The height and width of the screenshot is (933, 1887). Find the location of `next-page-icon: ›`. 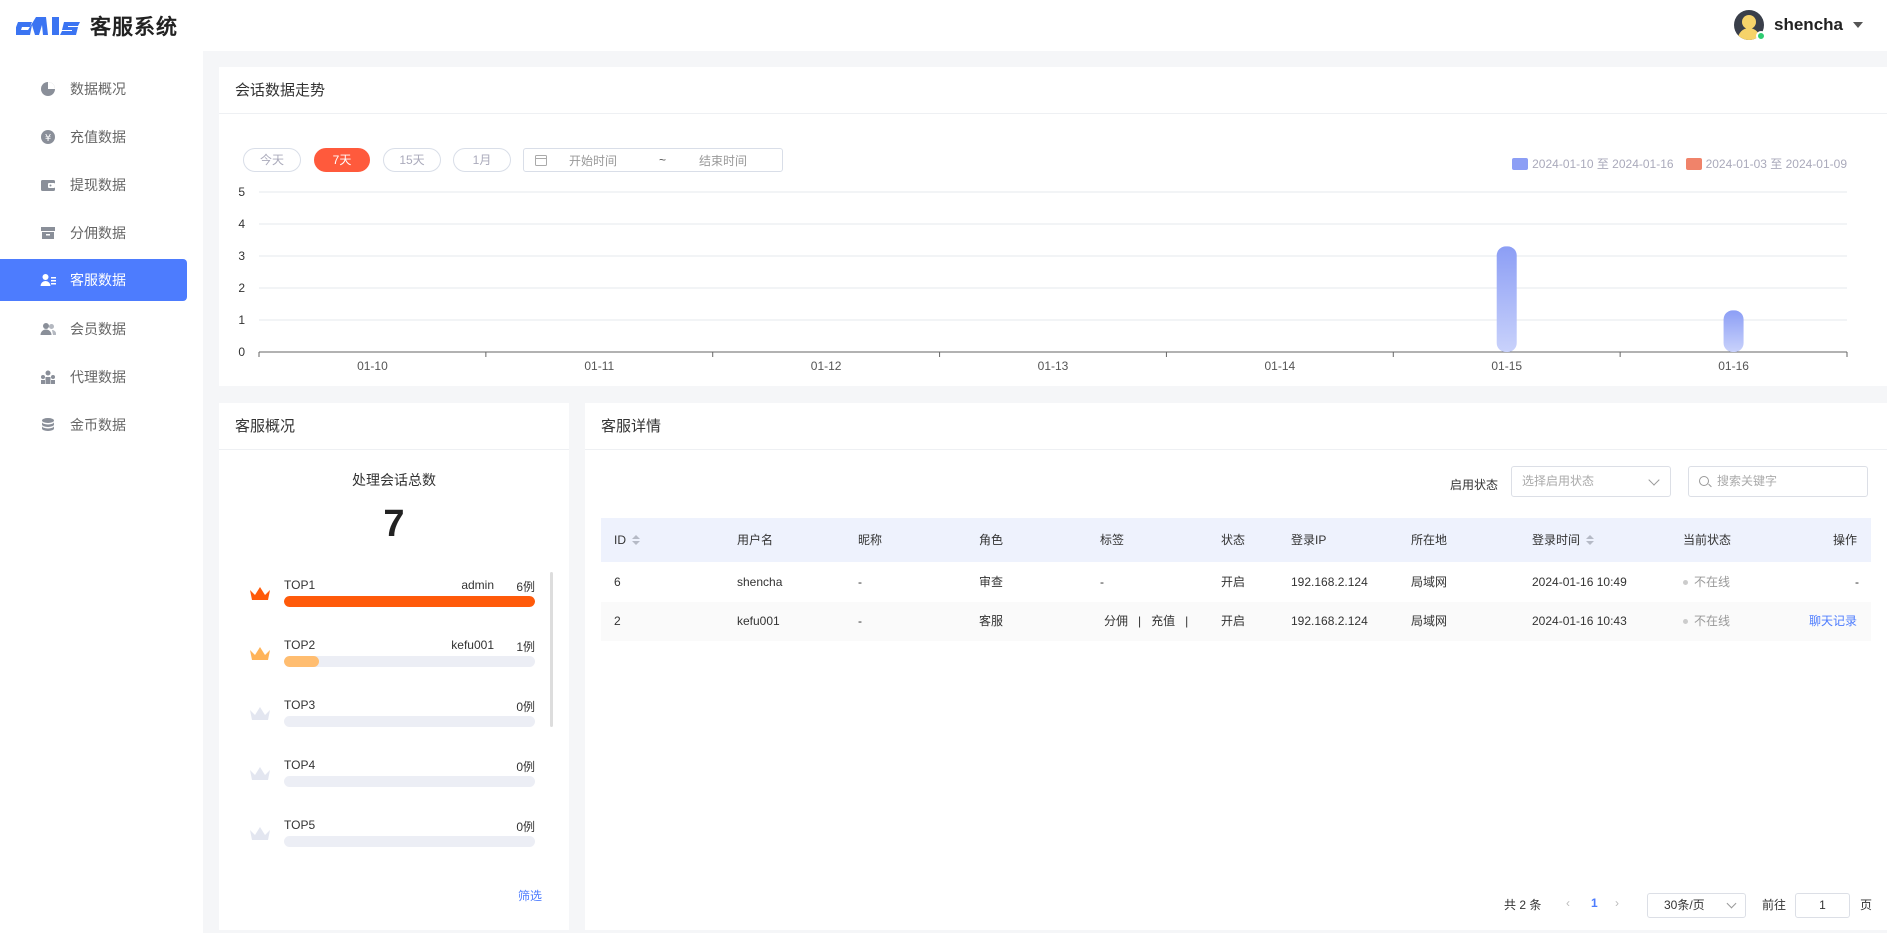

next-page-icon: › is located at coordinates (1617, 903).